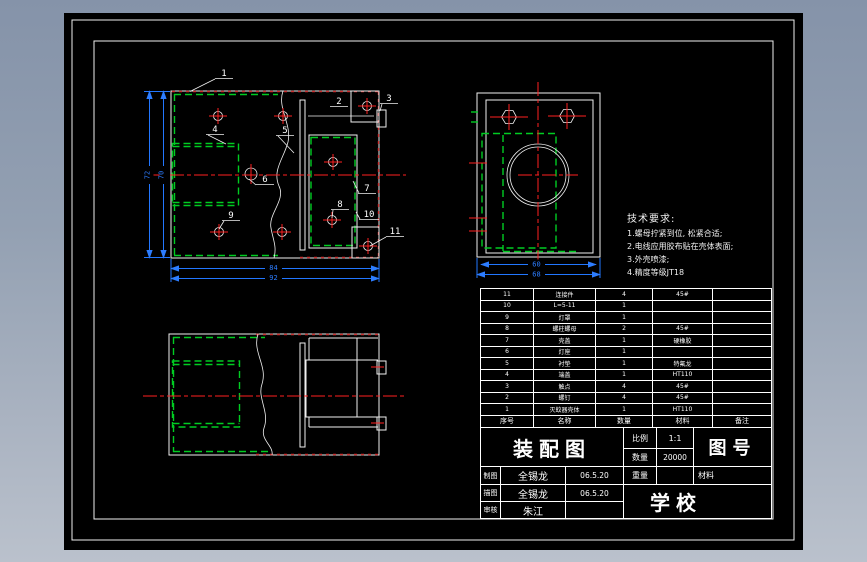  What do you see at coordinates (339, 205) in the screenshot?
I see `svg-text: 8` at bounding box center [339, 205].